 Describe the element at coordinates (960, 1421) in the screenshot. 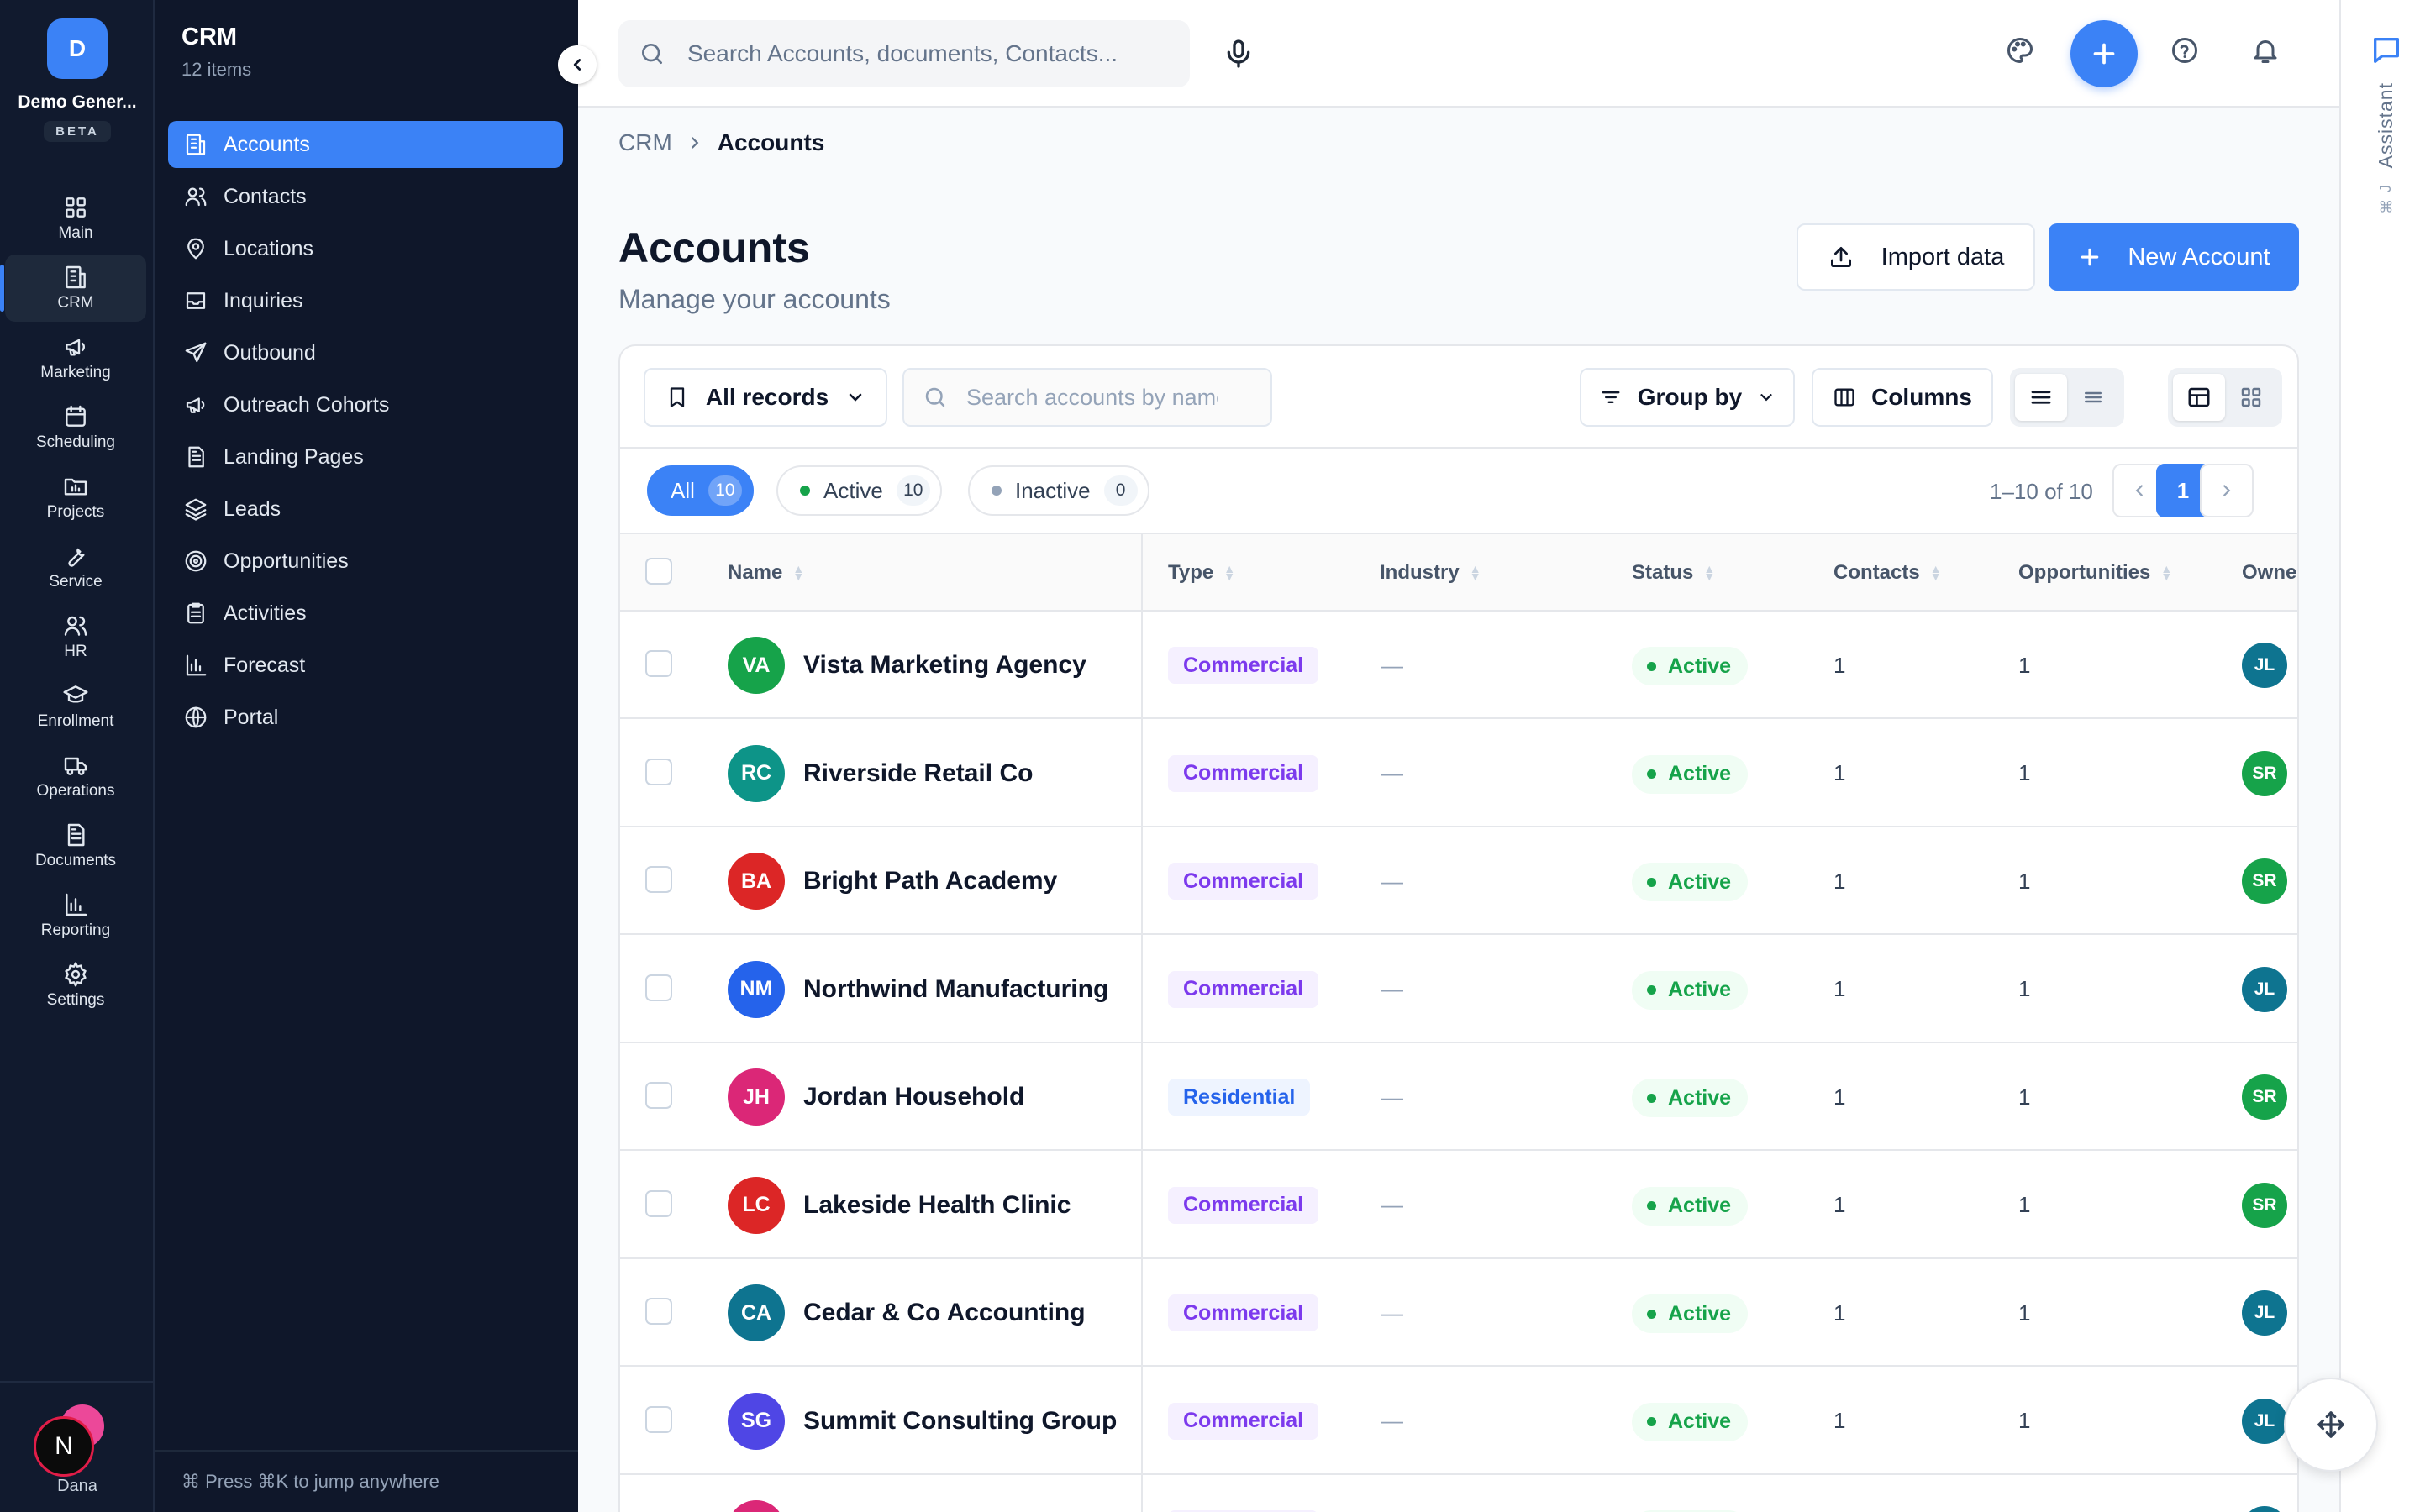

I see `account-name-link: Summit Consulting Group` at that location.